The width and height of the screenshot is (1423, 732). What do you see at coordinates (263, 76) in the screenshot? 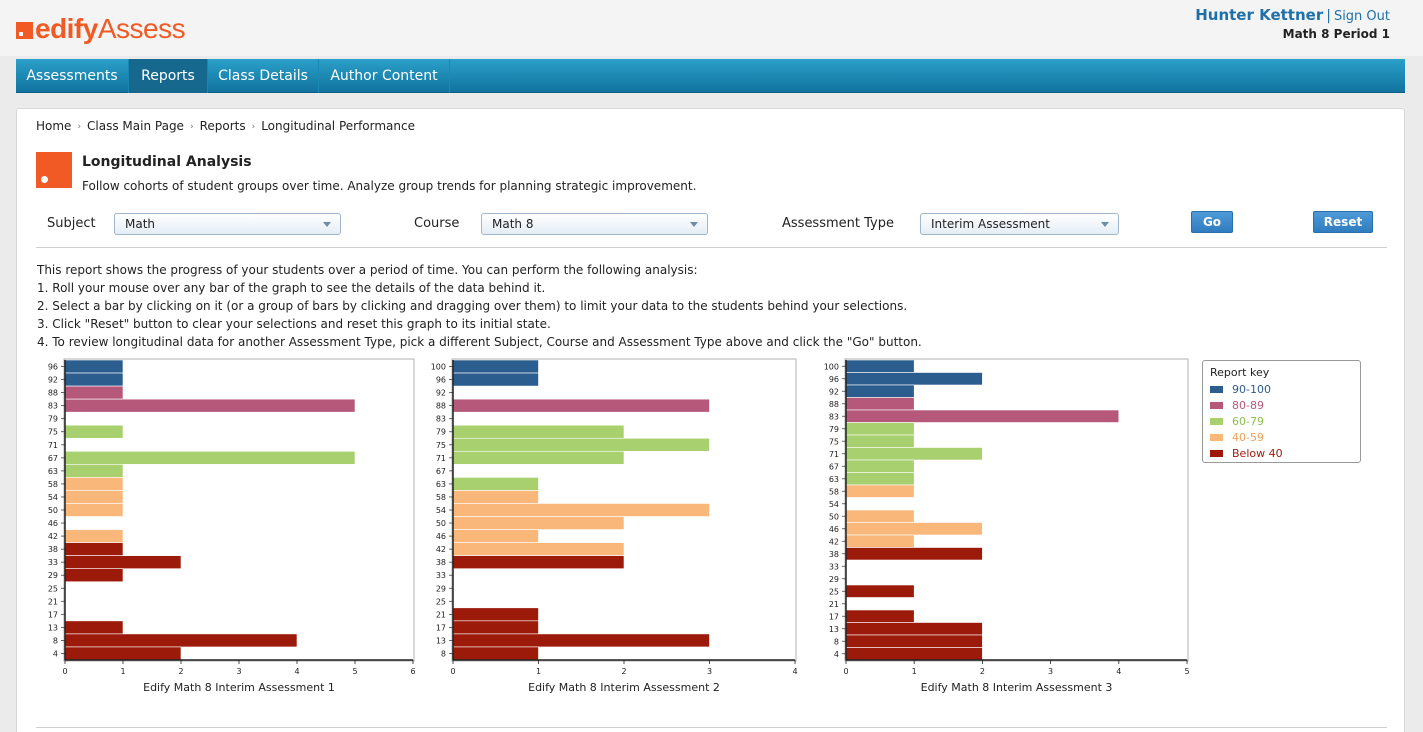
I see `tab-class-details: Class Details` at bounding box center [263, 76].